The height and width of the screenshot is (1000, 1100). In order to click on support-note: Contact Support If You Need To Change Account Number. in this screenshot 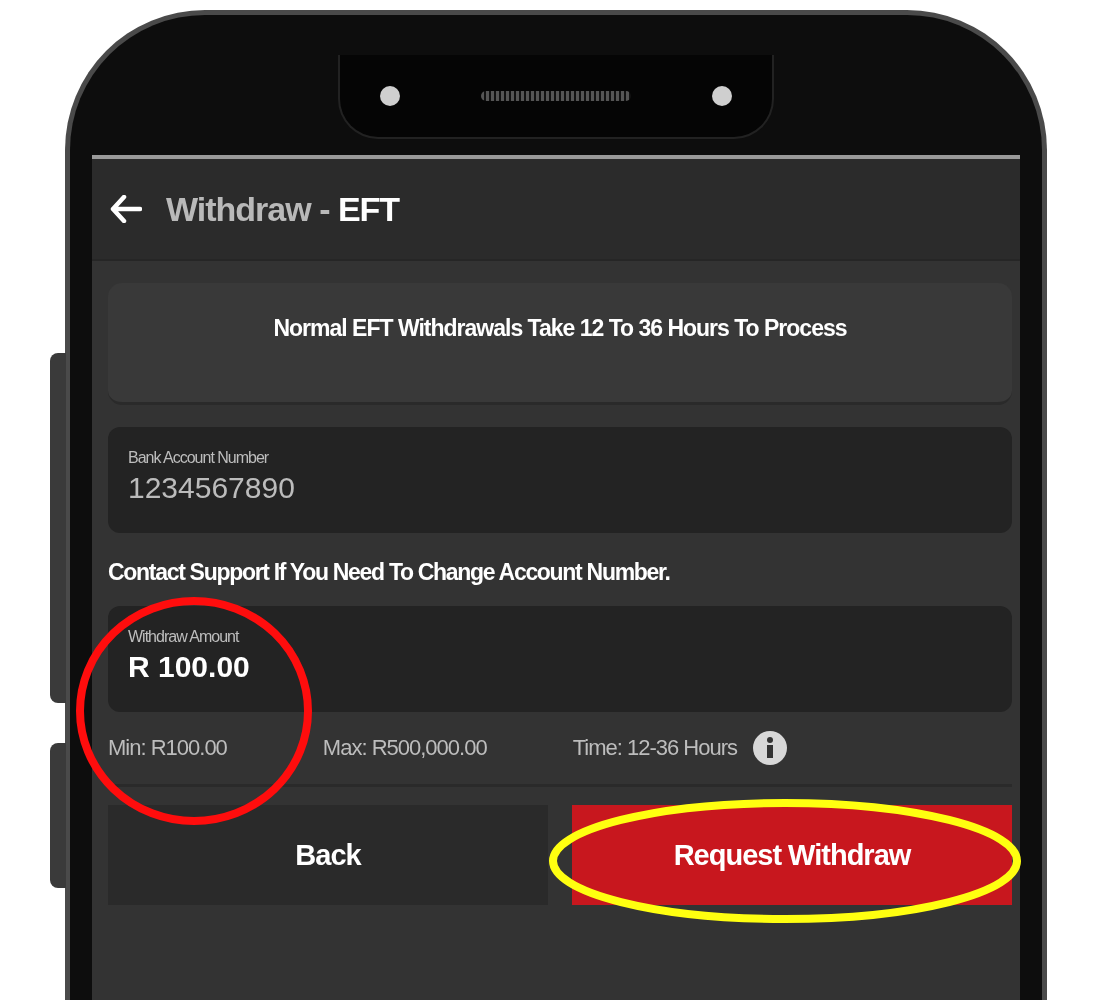, I will do `click(389, 572)`.